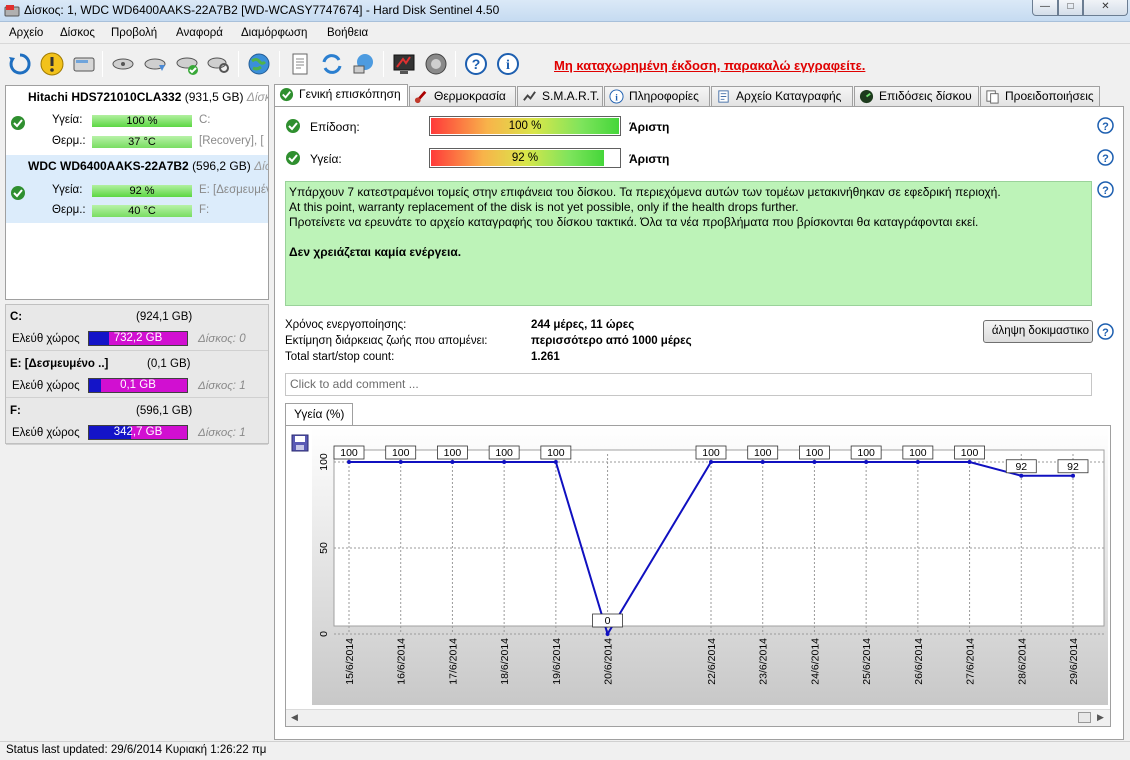 Image resolution: width=1130 pixels, height=760 pixels. I want to click on partition-disk: Δίσκος: 1, so click(222, 386).